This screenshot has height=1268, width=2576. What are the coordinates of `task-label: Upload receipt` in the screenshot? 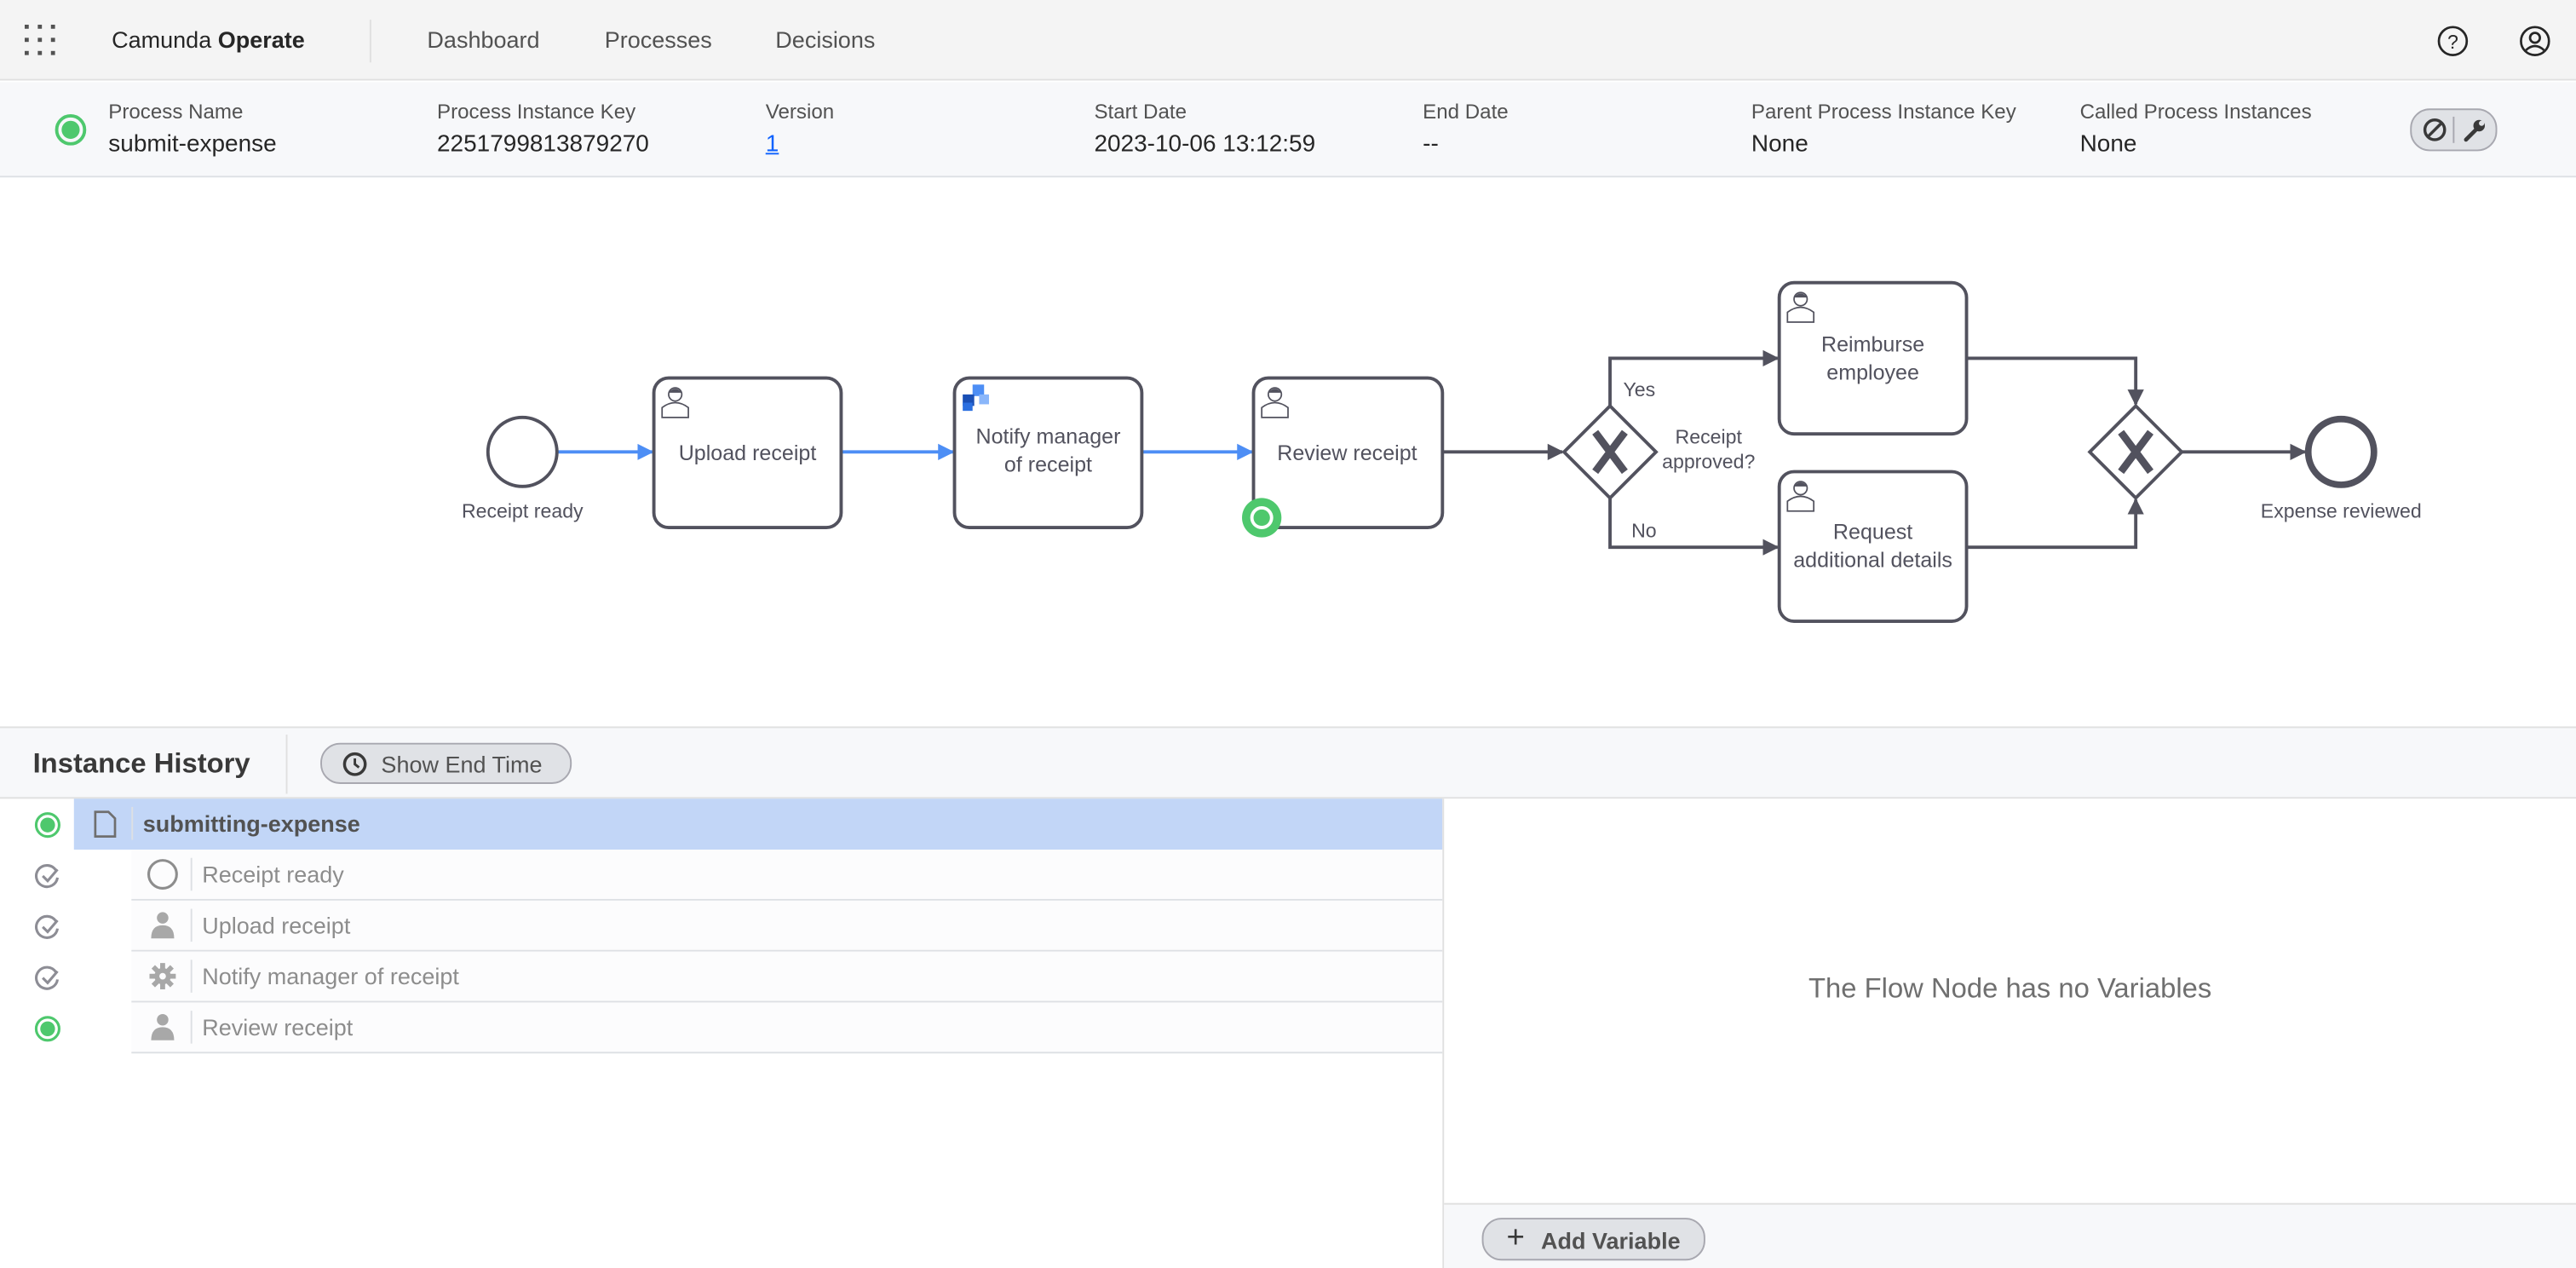 It's located at (748, 453).